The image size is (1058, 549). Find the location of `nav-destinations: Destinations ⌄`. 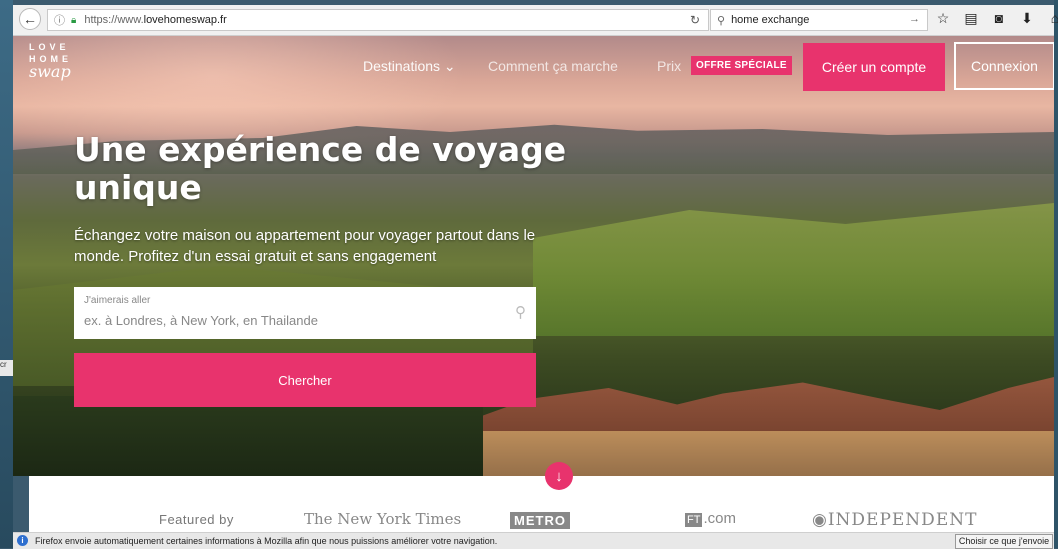

nav-destinations: Destinations ⌄ is located at coordinates (409, 66).